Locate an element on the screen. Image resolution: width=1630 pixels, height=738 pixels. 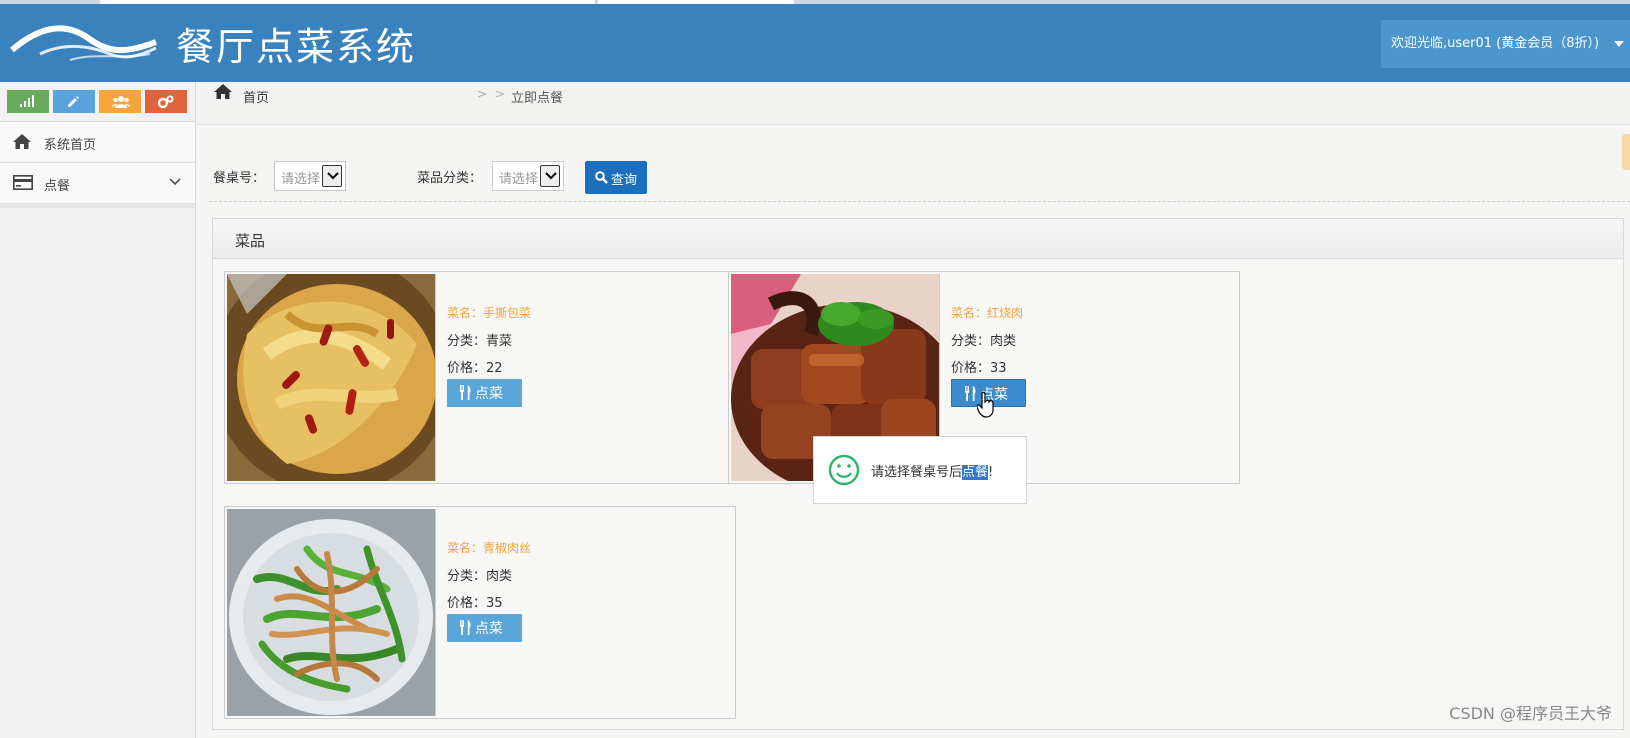
user-menu: 欢迎光临,user01 (黄金会员（8折）) is located at coordinates (1505, 44).